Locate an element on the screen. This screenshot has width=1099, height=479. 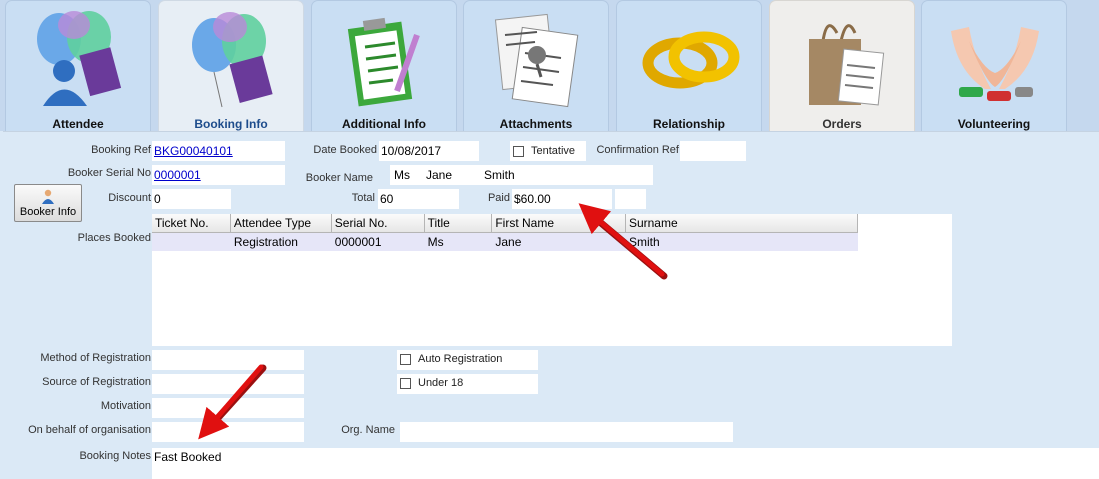
motivation-field is located at coordinates (228, 408).